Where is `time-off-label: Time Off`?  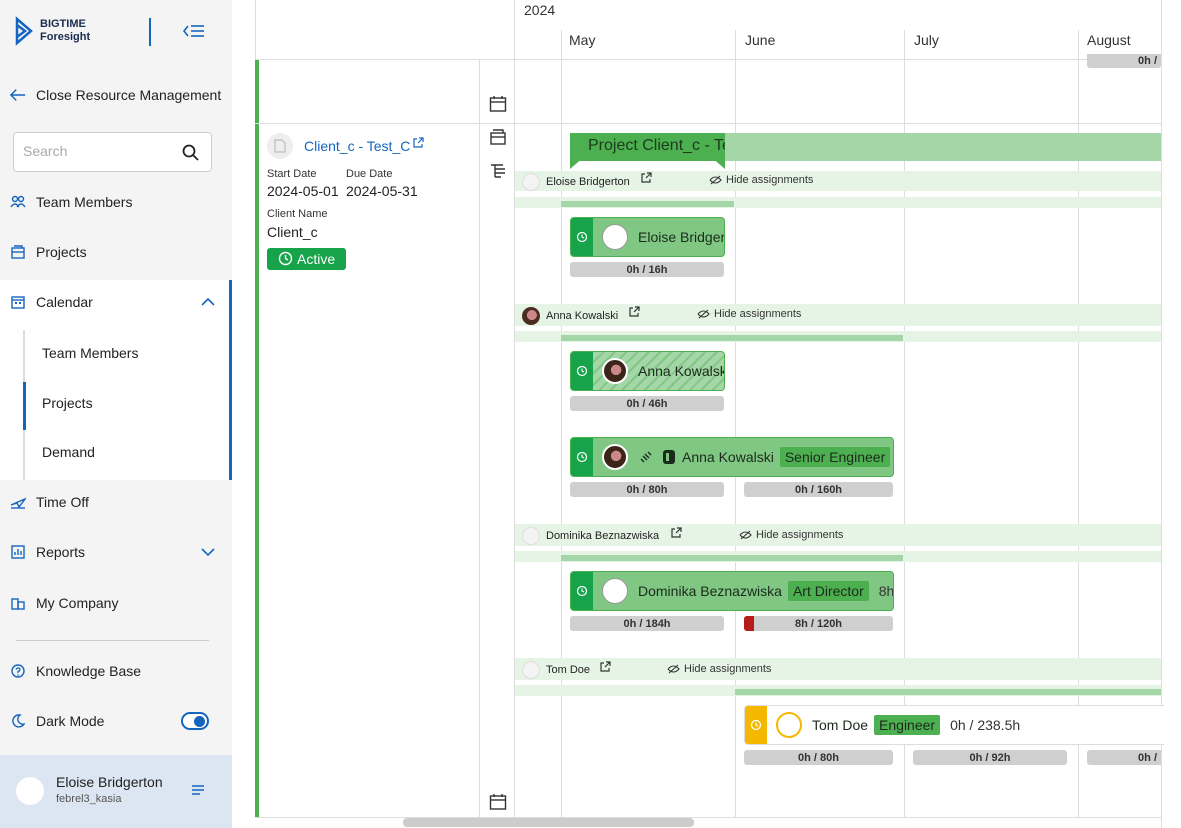
time-off-label: Time Off is located at coordinates (62, 502).